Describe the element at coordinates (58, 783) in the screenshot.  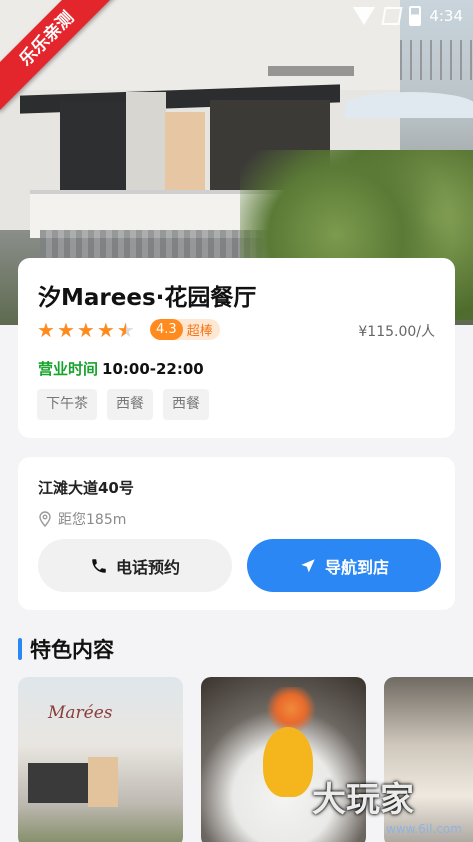
I see `thumb-window` at that location.